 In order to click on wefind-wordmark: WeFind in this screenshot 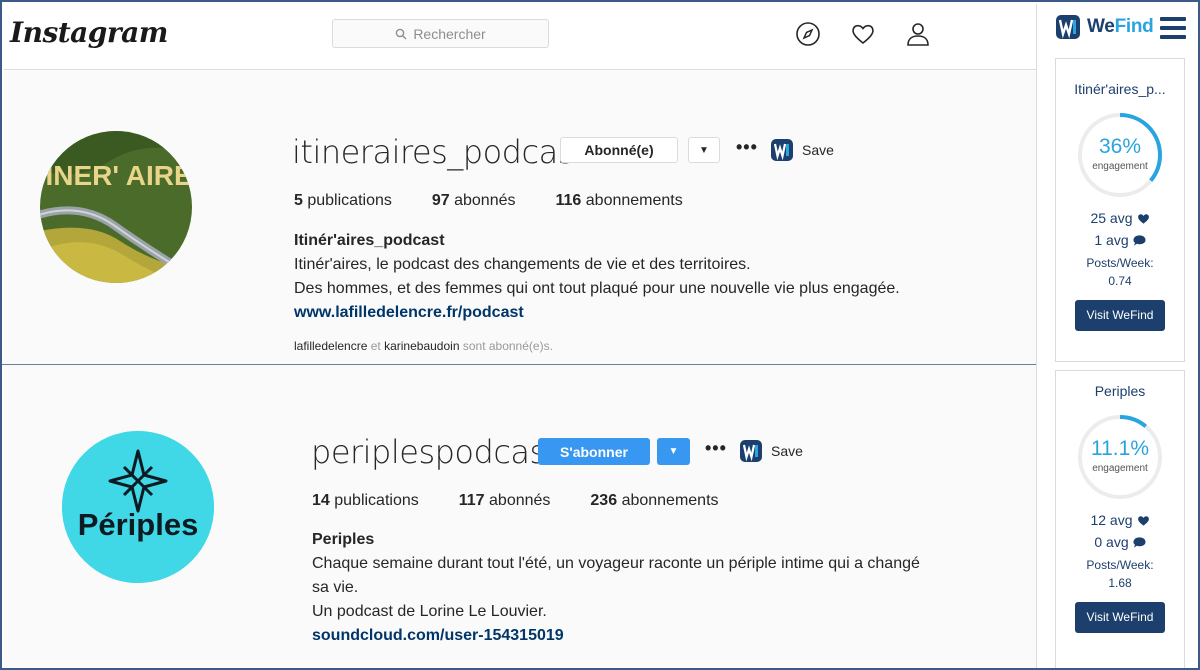, I will do `click(1120, 26)`.